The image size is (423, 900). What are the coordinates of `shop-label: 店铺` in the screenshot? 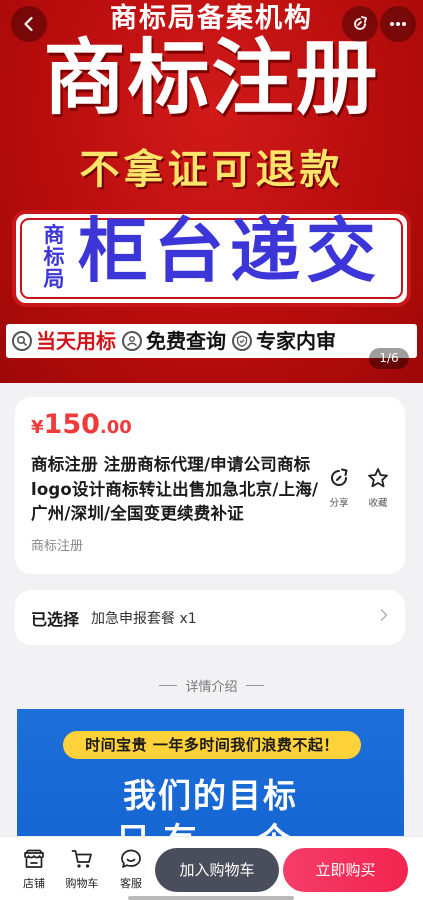 It's located at (34, 883).